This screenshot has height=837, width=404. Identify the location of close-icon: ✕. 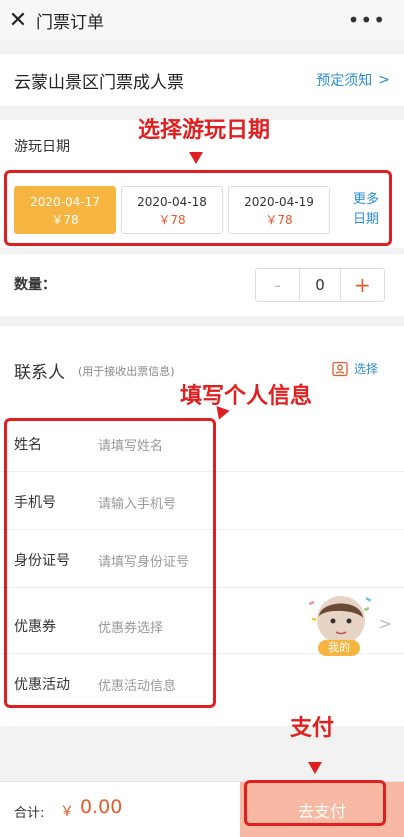
(18, 20).